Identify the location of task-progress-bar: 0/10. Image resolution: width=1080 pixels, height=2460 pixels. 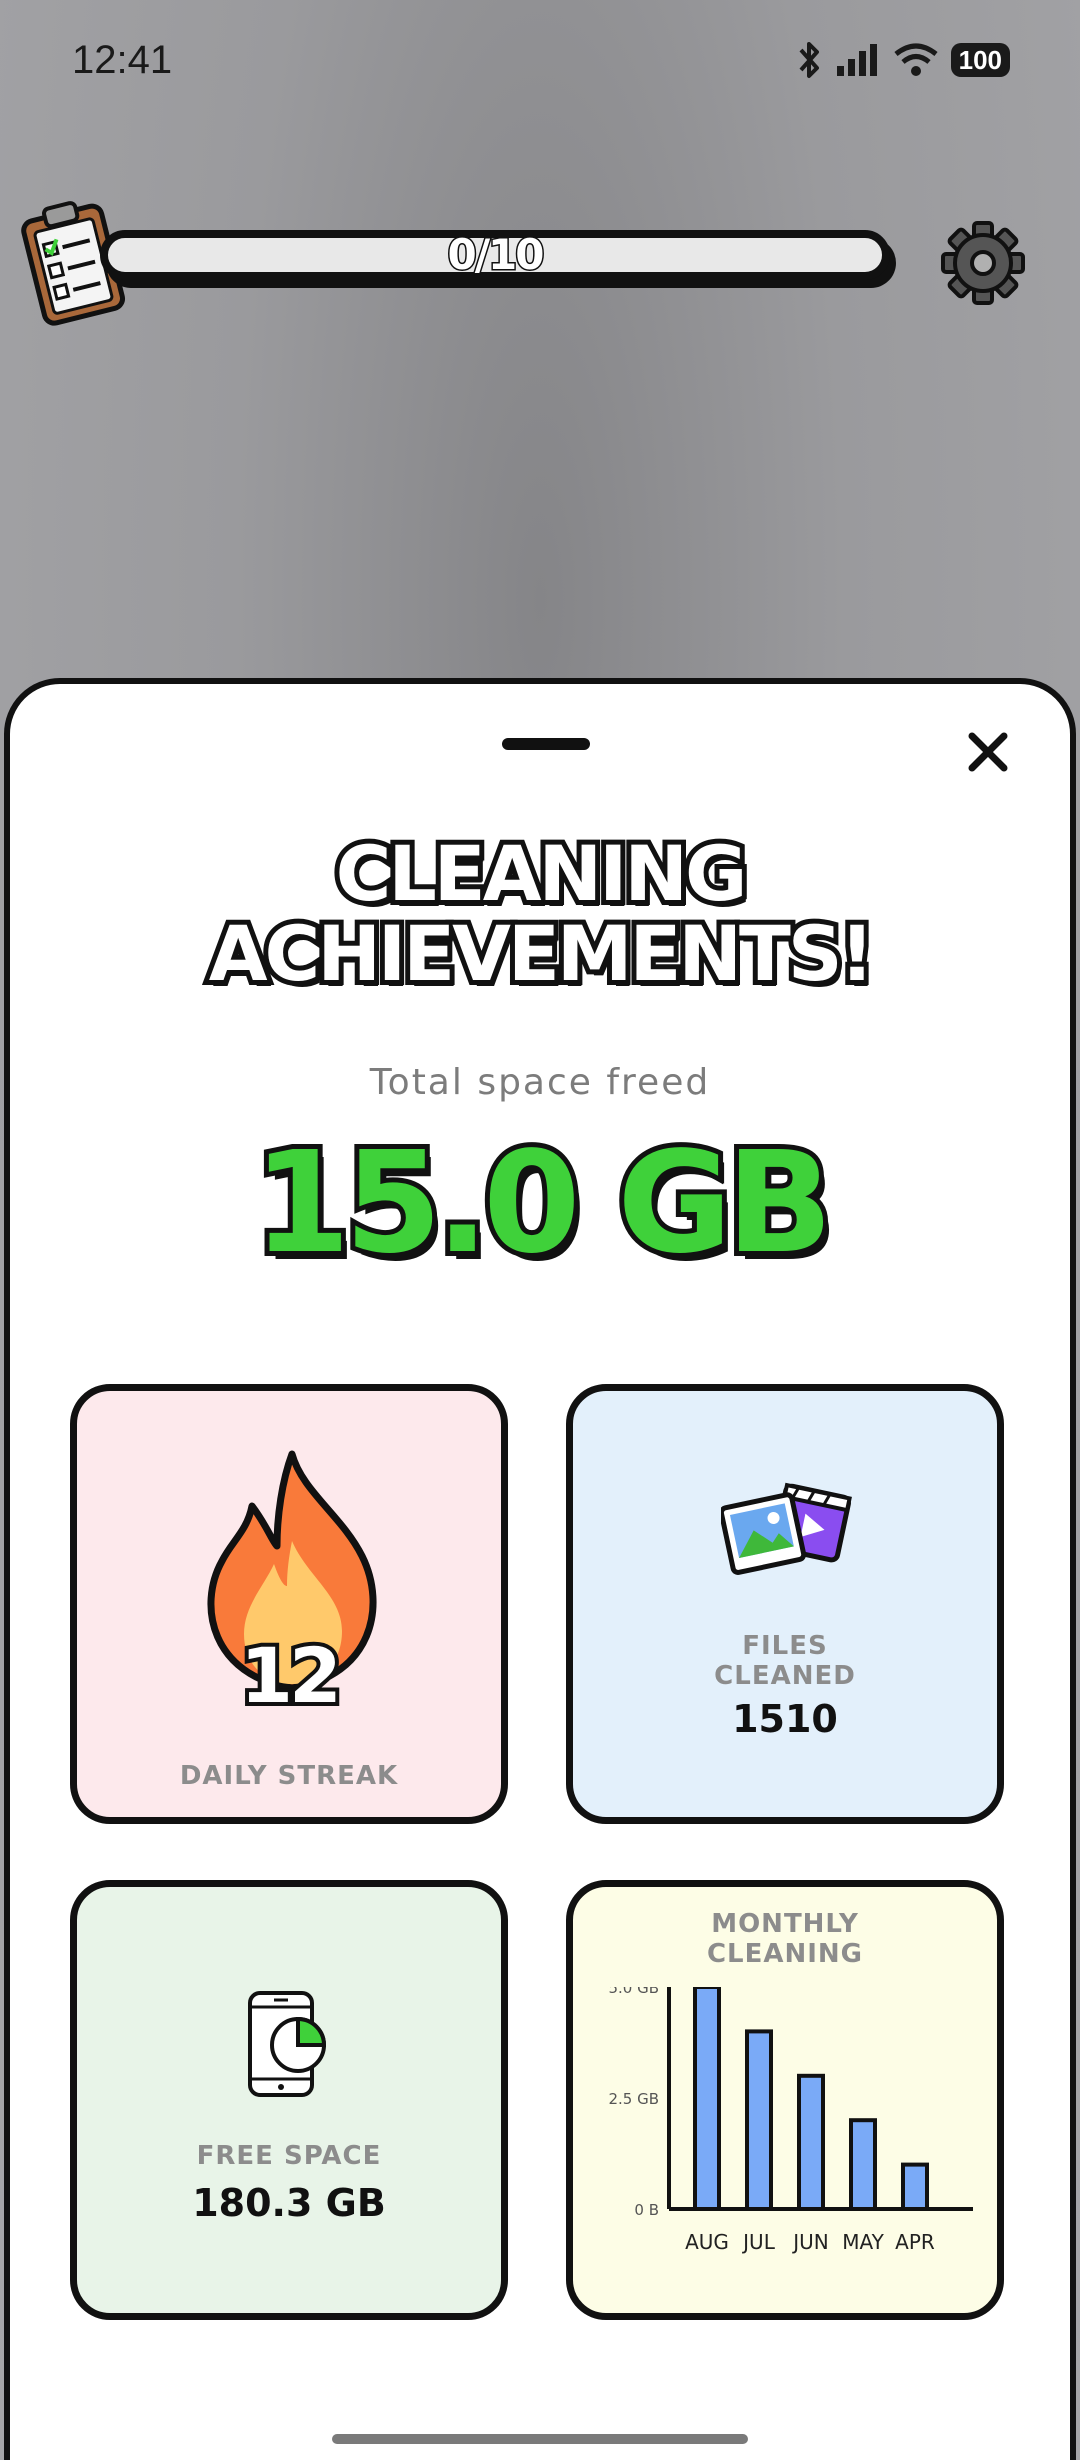
(495, 255).